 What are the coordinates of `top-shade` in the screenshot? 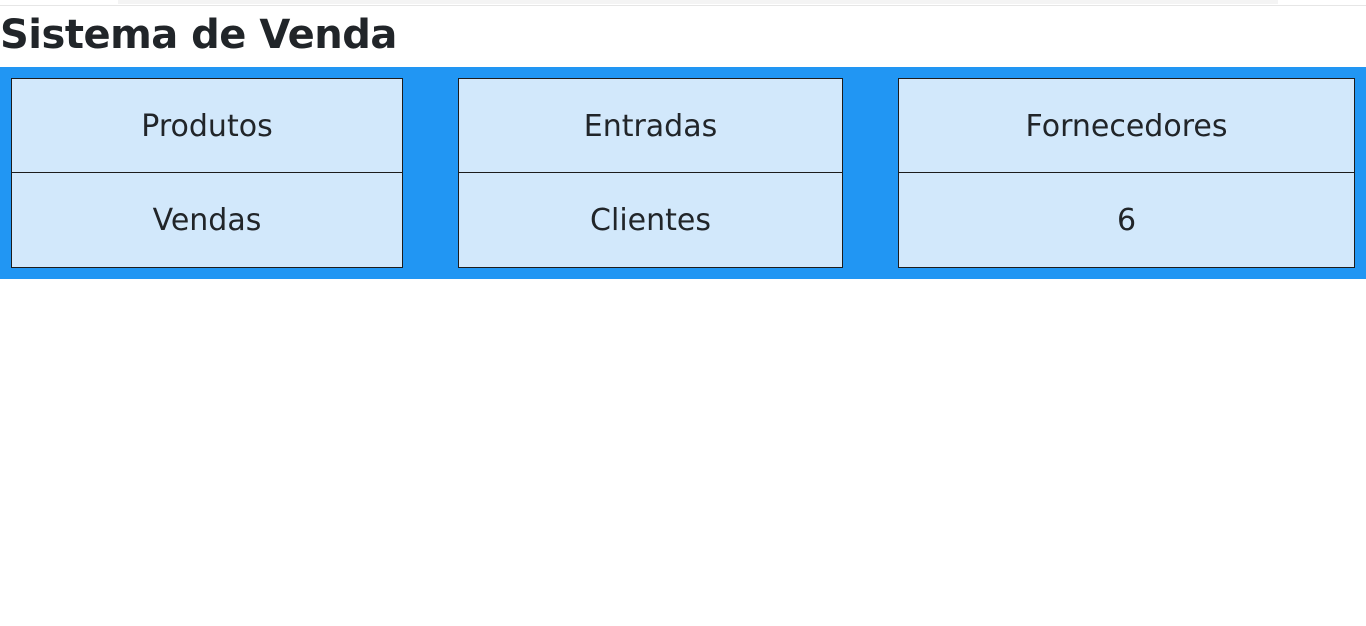 It's located at (698, 2).